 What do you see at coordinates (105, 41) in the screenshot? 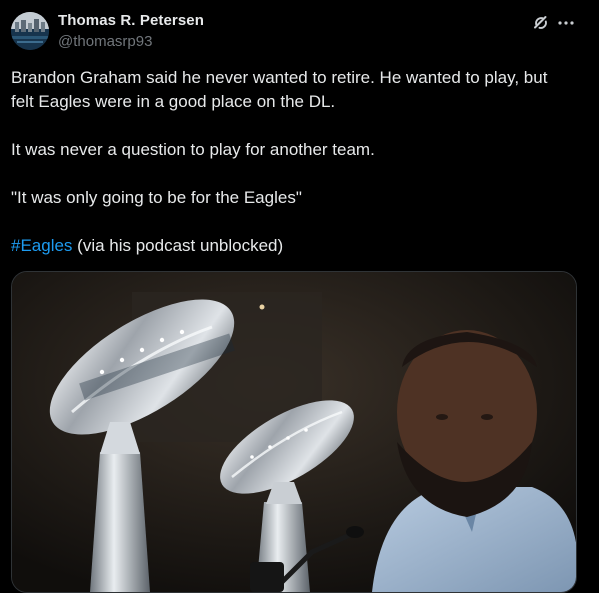
I see `author-handle: @thomasrp93` at bounding box center [105, 41].